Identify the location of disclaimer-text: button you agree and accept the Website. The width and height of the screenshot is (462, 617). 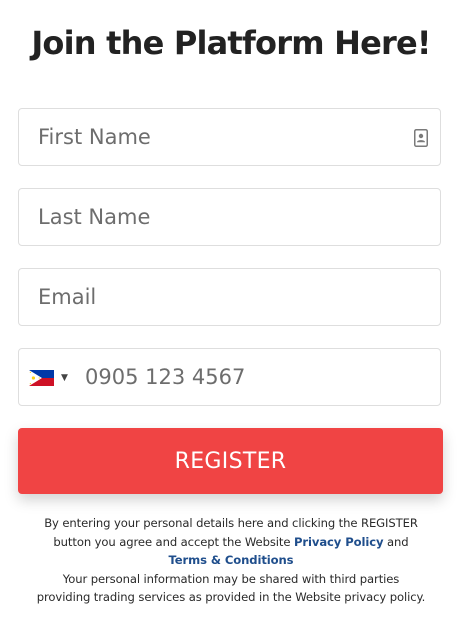
(172, 541).